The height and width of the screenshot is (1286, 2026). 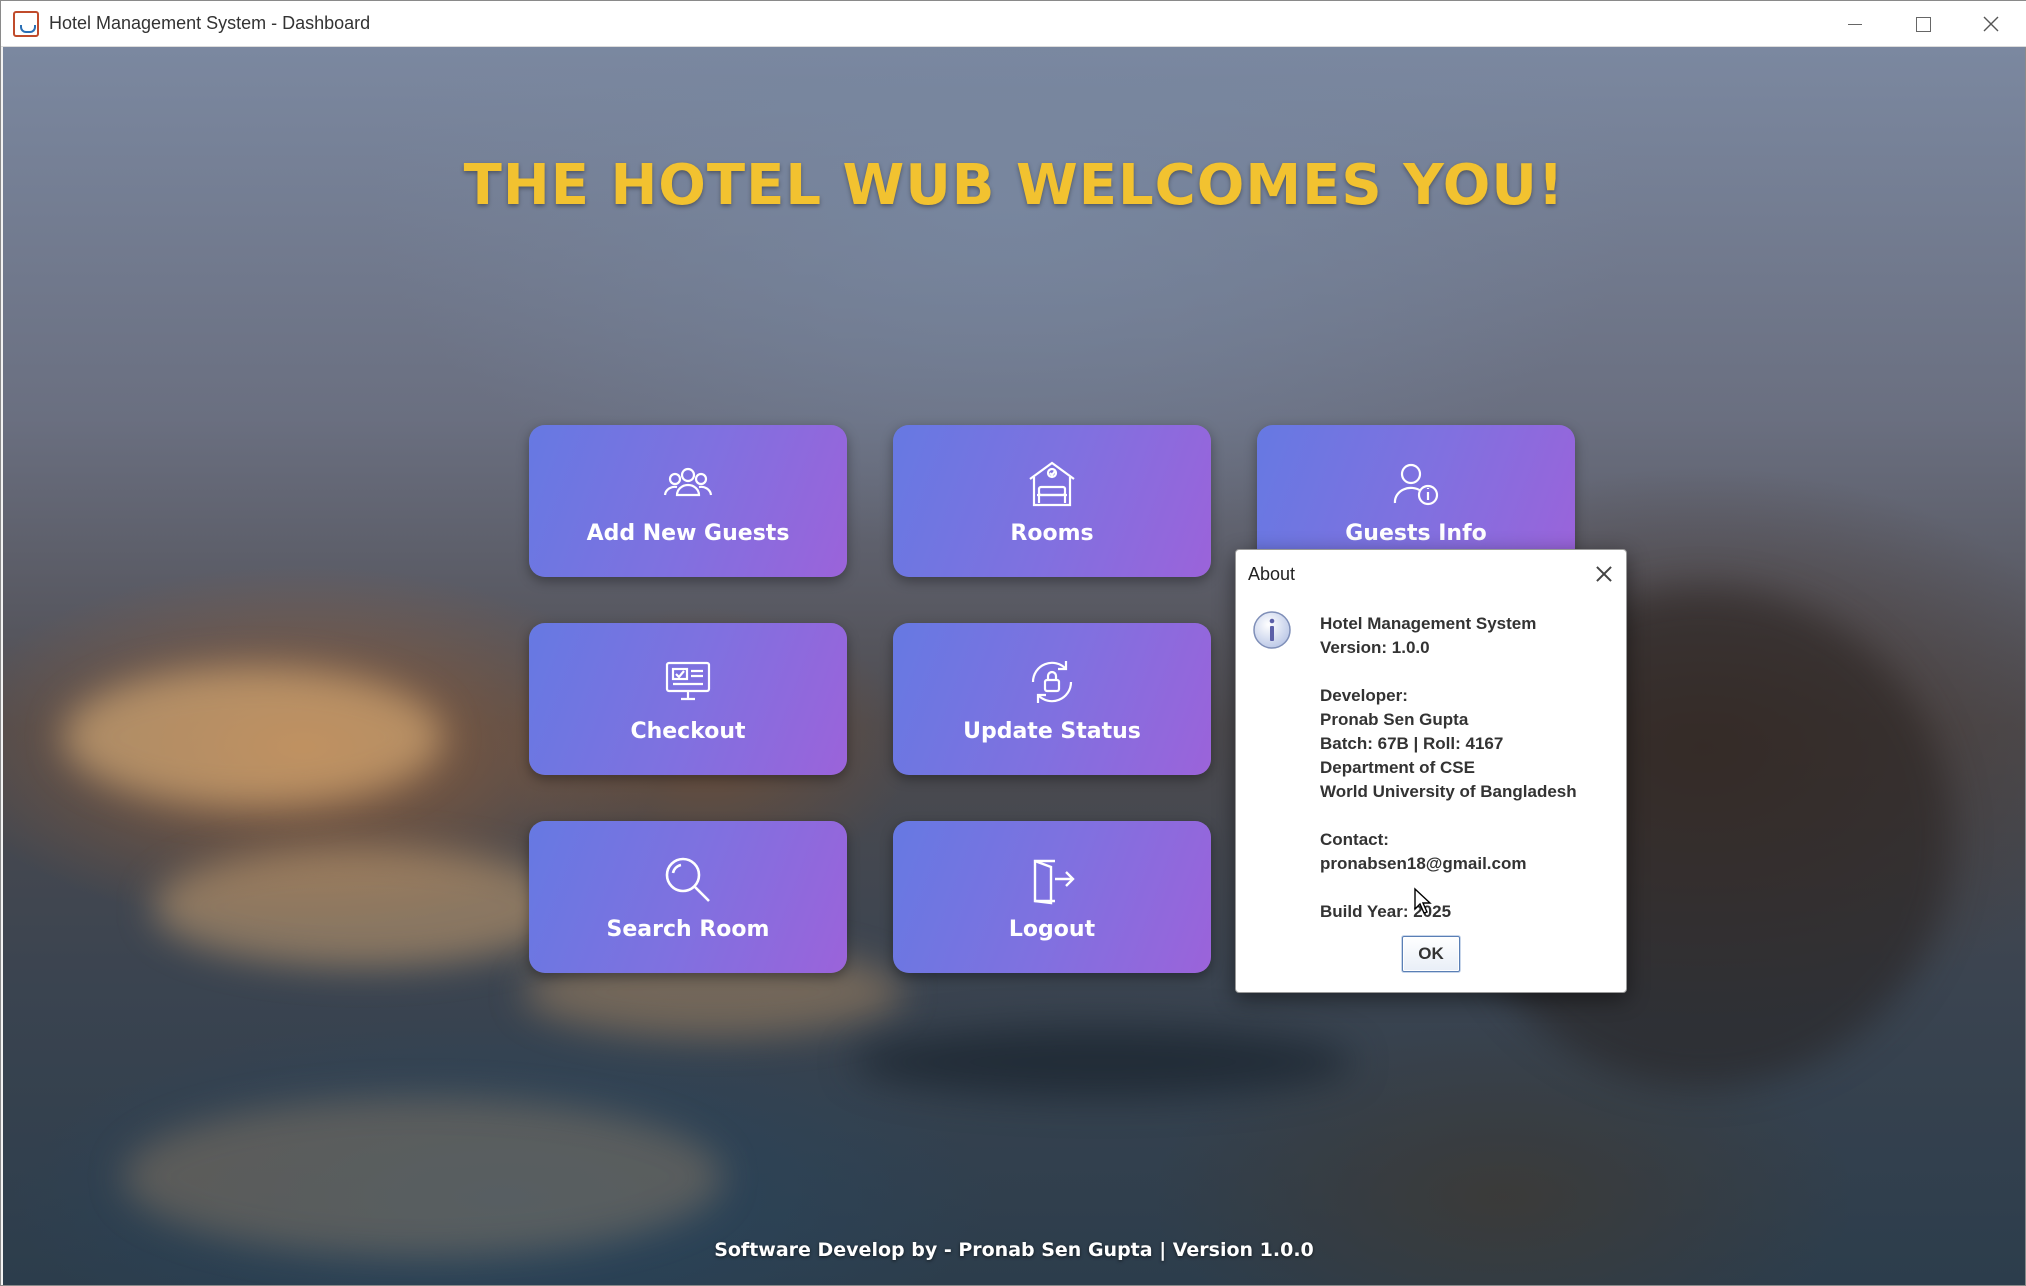 What do you see at coordinates (1412, 743) in the screenshot?
I see `about-line: Batch: 67B | Roll: 4167` at bounding box center [1412, 743].